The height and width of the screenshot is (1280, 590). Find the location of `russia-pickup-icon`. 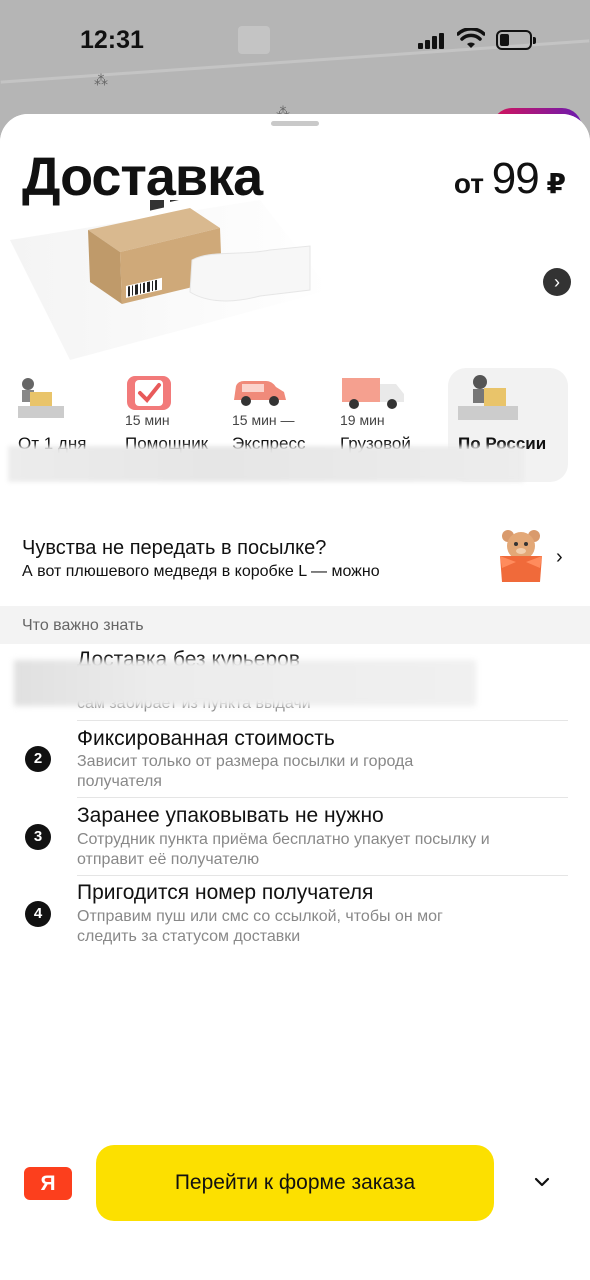

russia-pickup-icon is located at coordinates (488, 397).